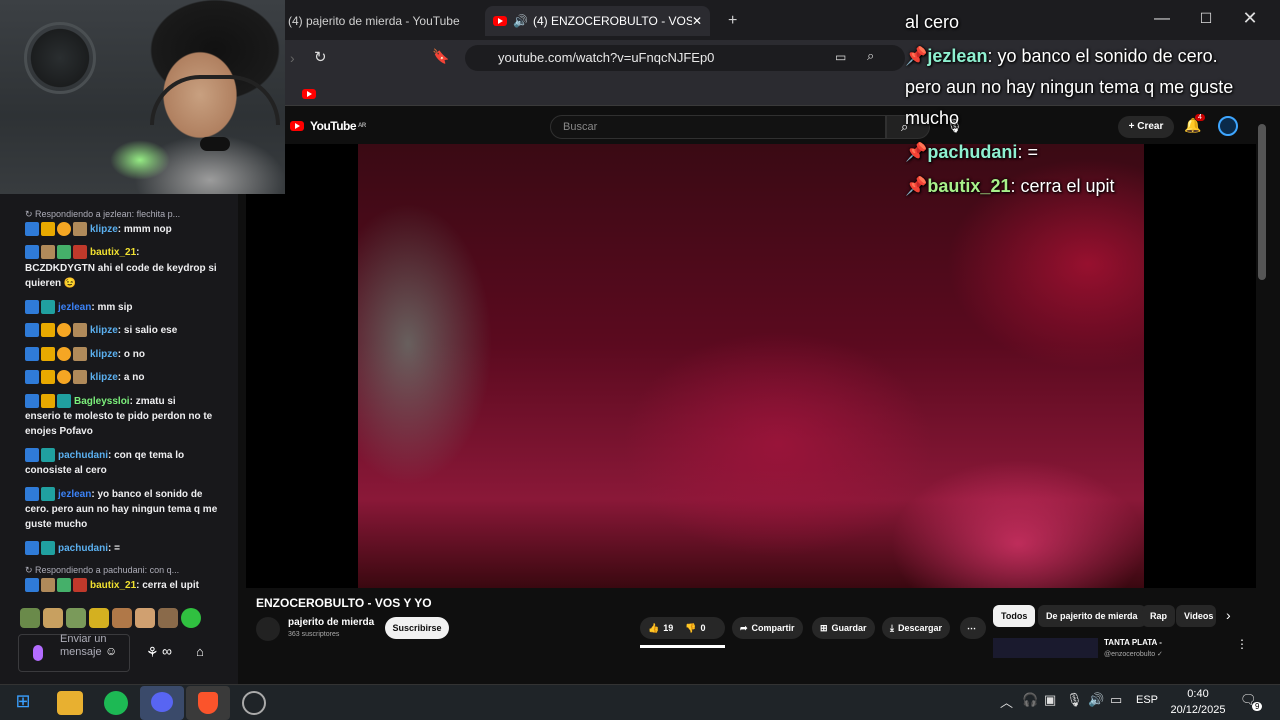  Describe the element at coordinates (131, 354) in the screenshot. I see `chat-text: : o no` at that location.